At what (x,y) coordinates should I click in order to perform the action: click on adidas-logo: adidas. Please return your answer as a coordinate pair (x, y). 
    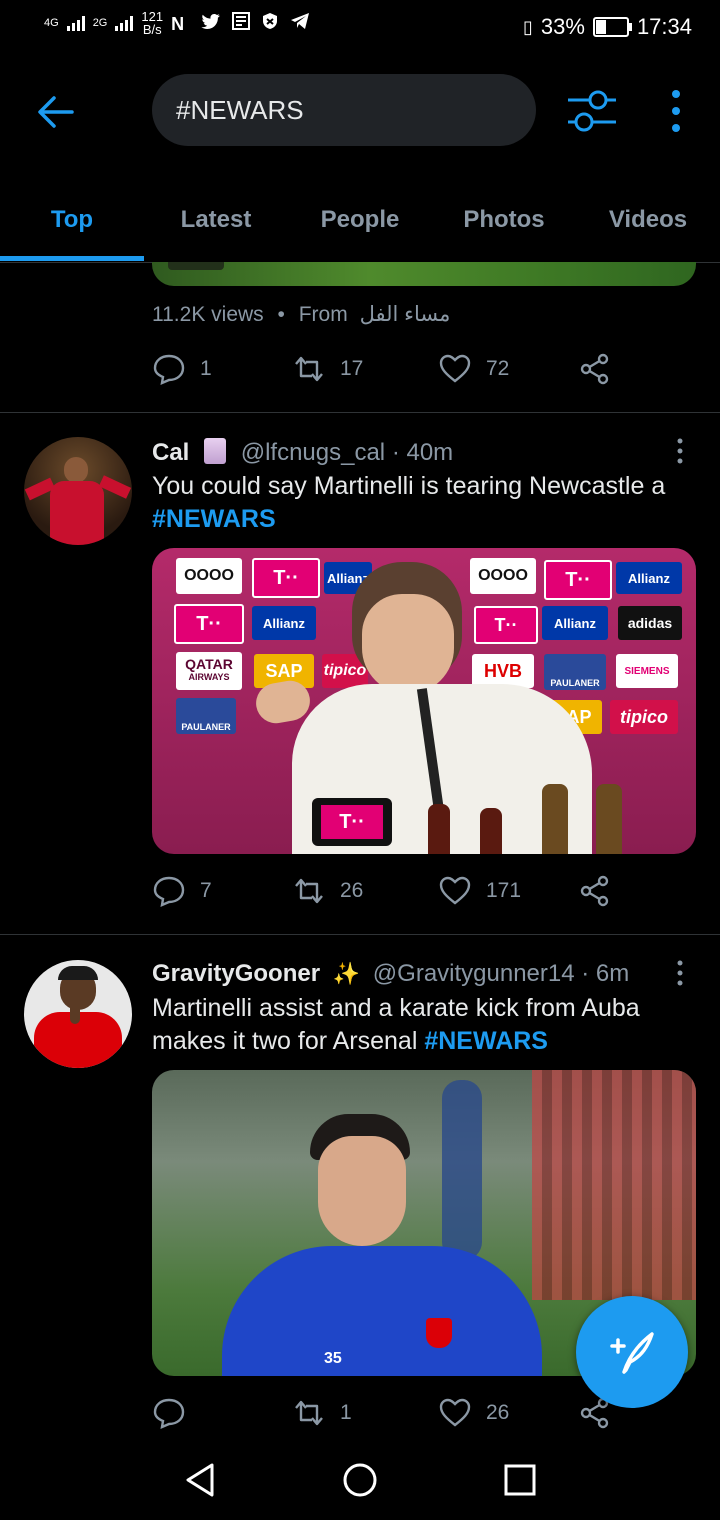
    Looking at the image, I should click on (650, 623).